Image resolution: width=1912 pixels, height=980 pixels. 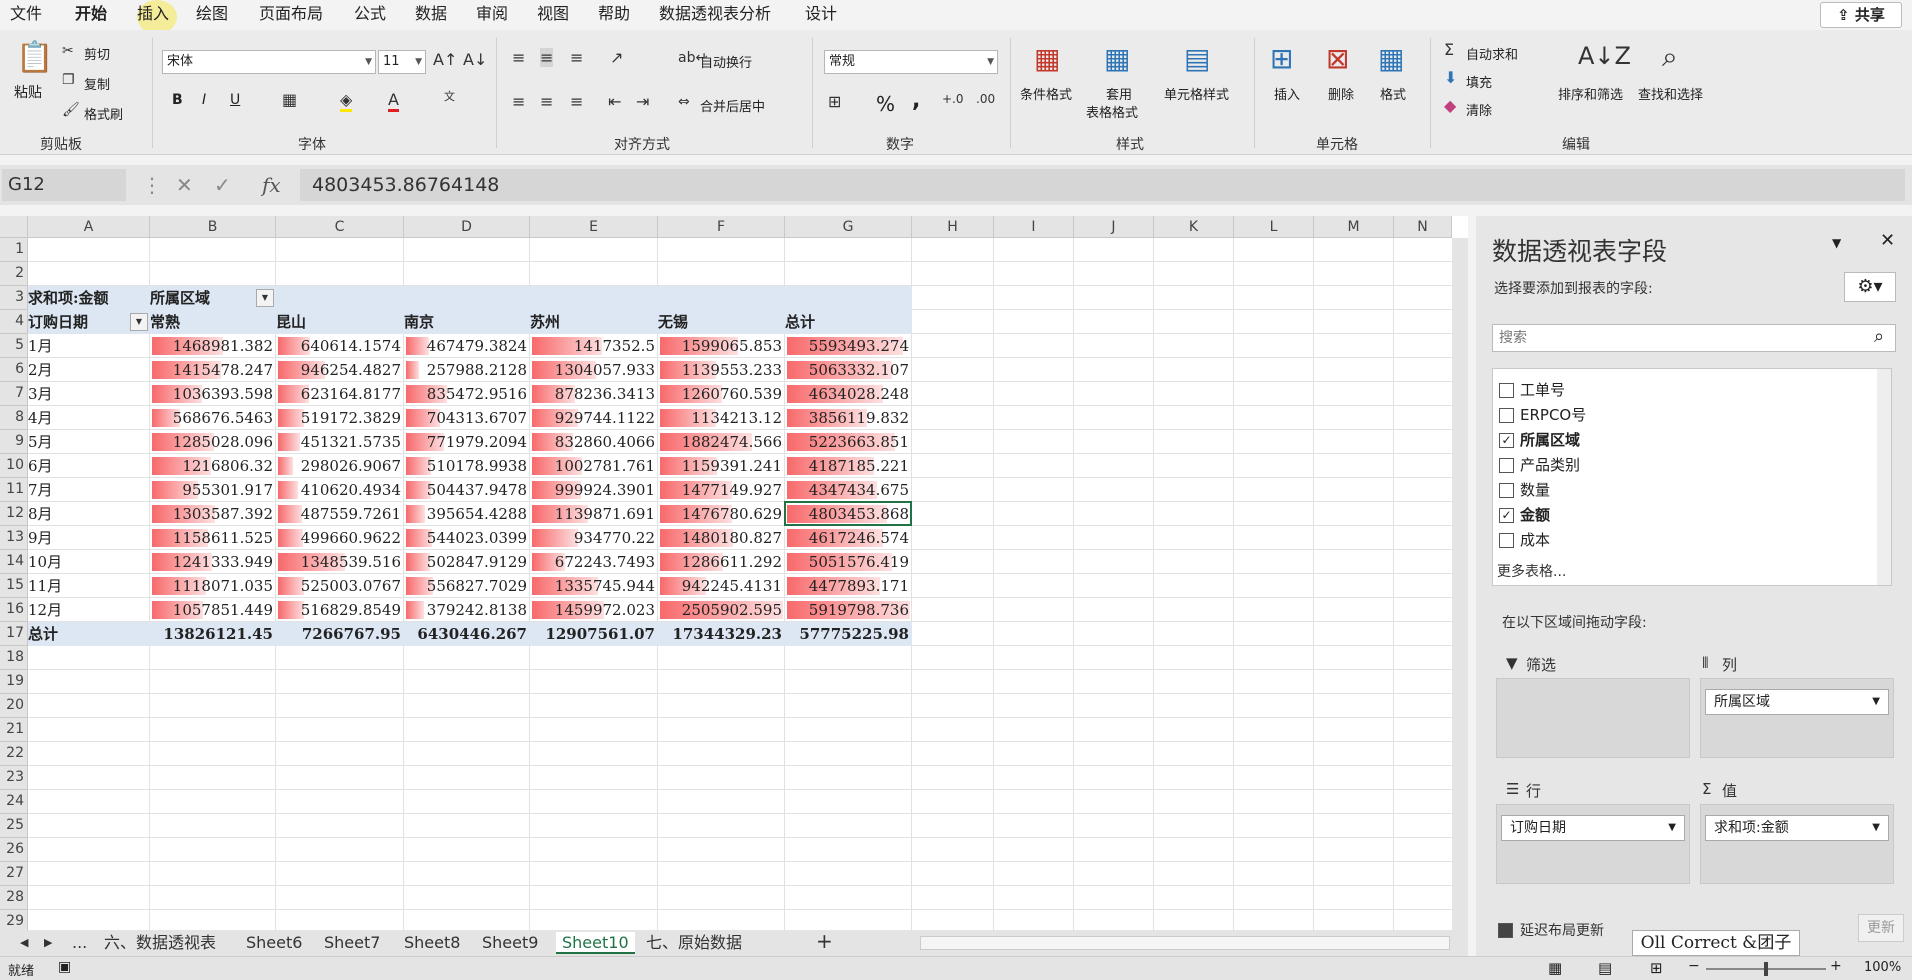 What do you see at coordinates (1274, 227) in the screenshot?
I see `column-header: L` at bounding box center [1274, 227].